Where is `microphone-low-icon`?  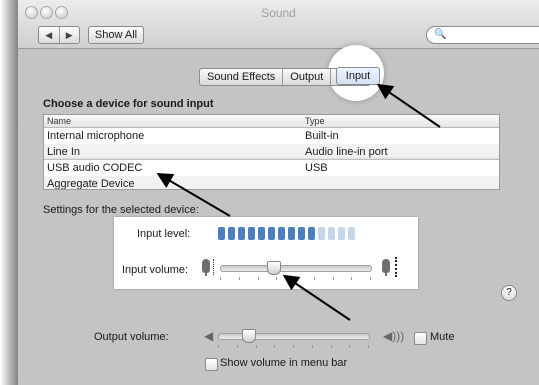 microphone-low-icon is located at coordinates (206, 267).